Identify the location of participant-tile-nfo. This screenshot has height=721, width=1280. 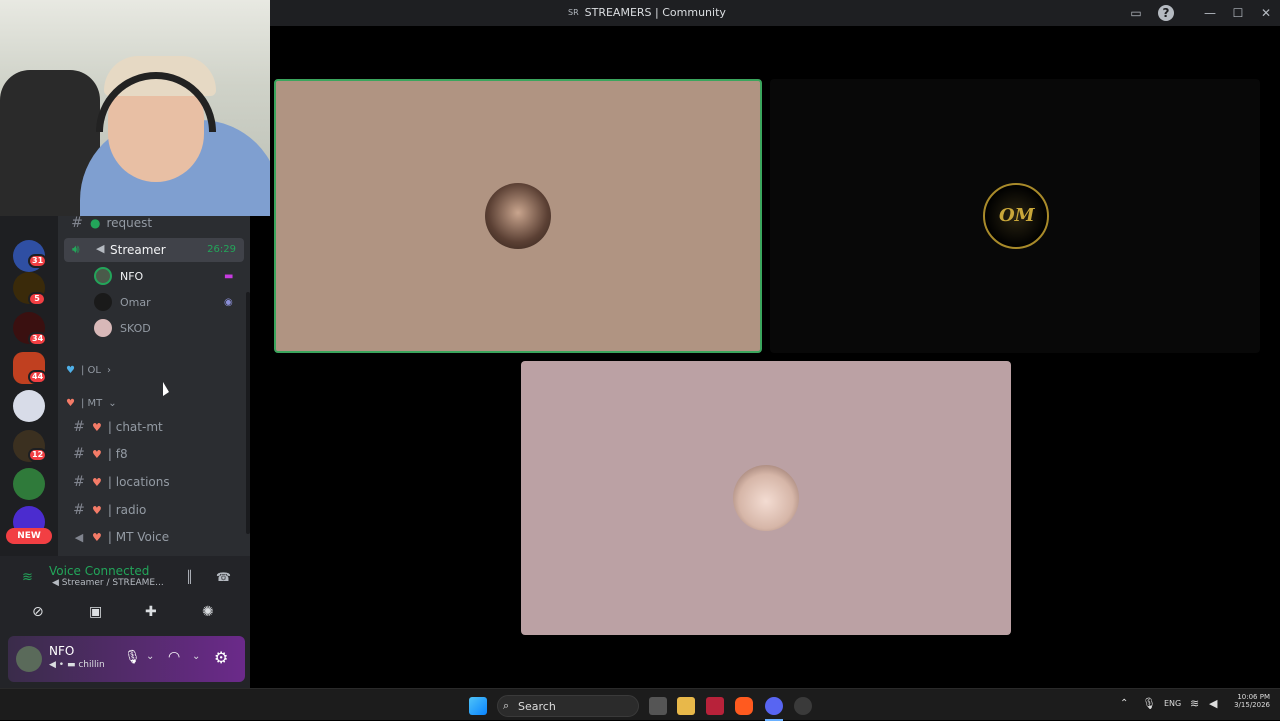
(518, 216).